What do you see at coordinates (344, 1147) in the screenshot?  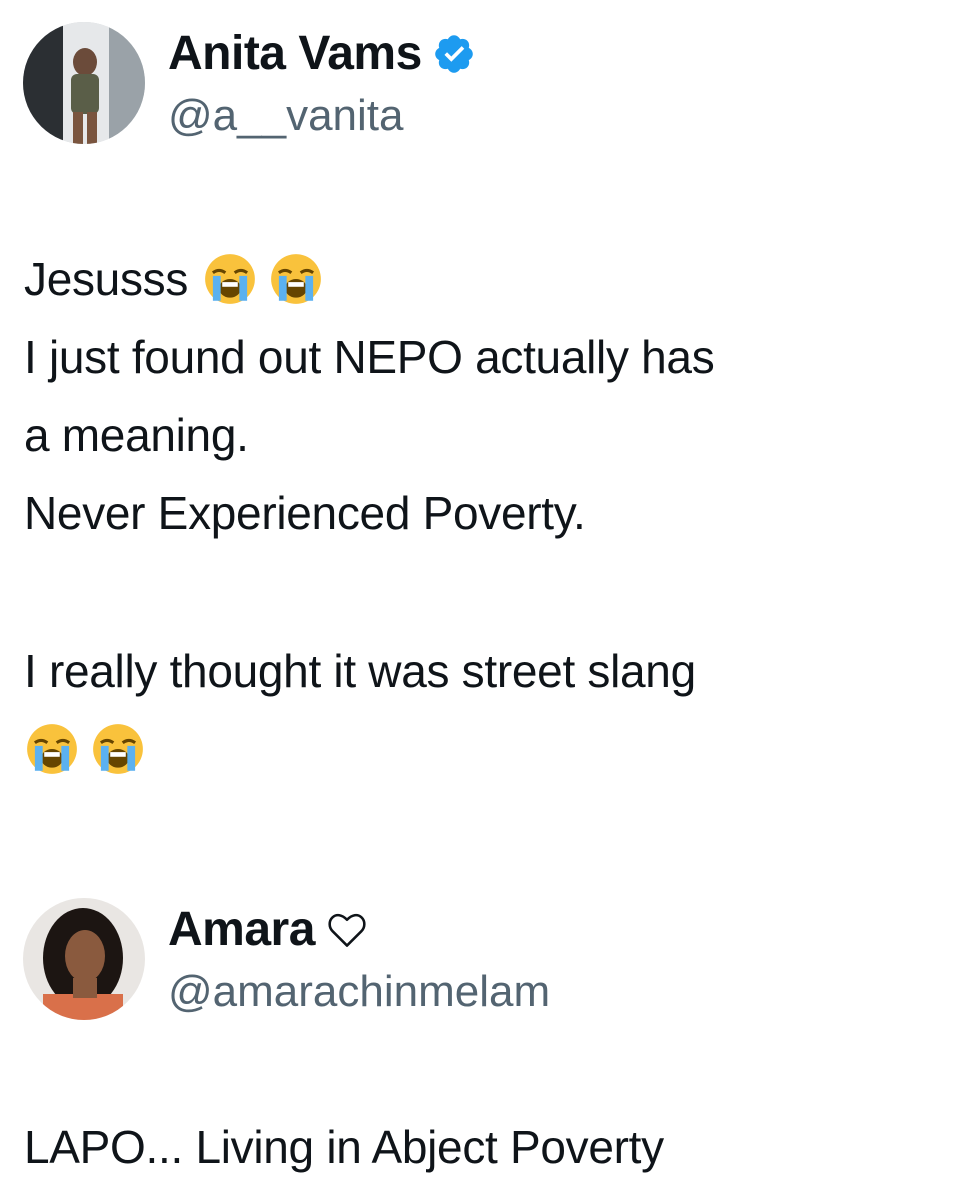 I see `tweet-line-1: LAPO... Living in Abject Poverty` at bounding box center [344, 1147].